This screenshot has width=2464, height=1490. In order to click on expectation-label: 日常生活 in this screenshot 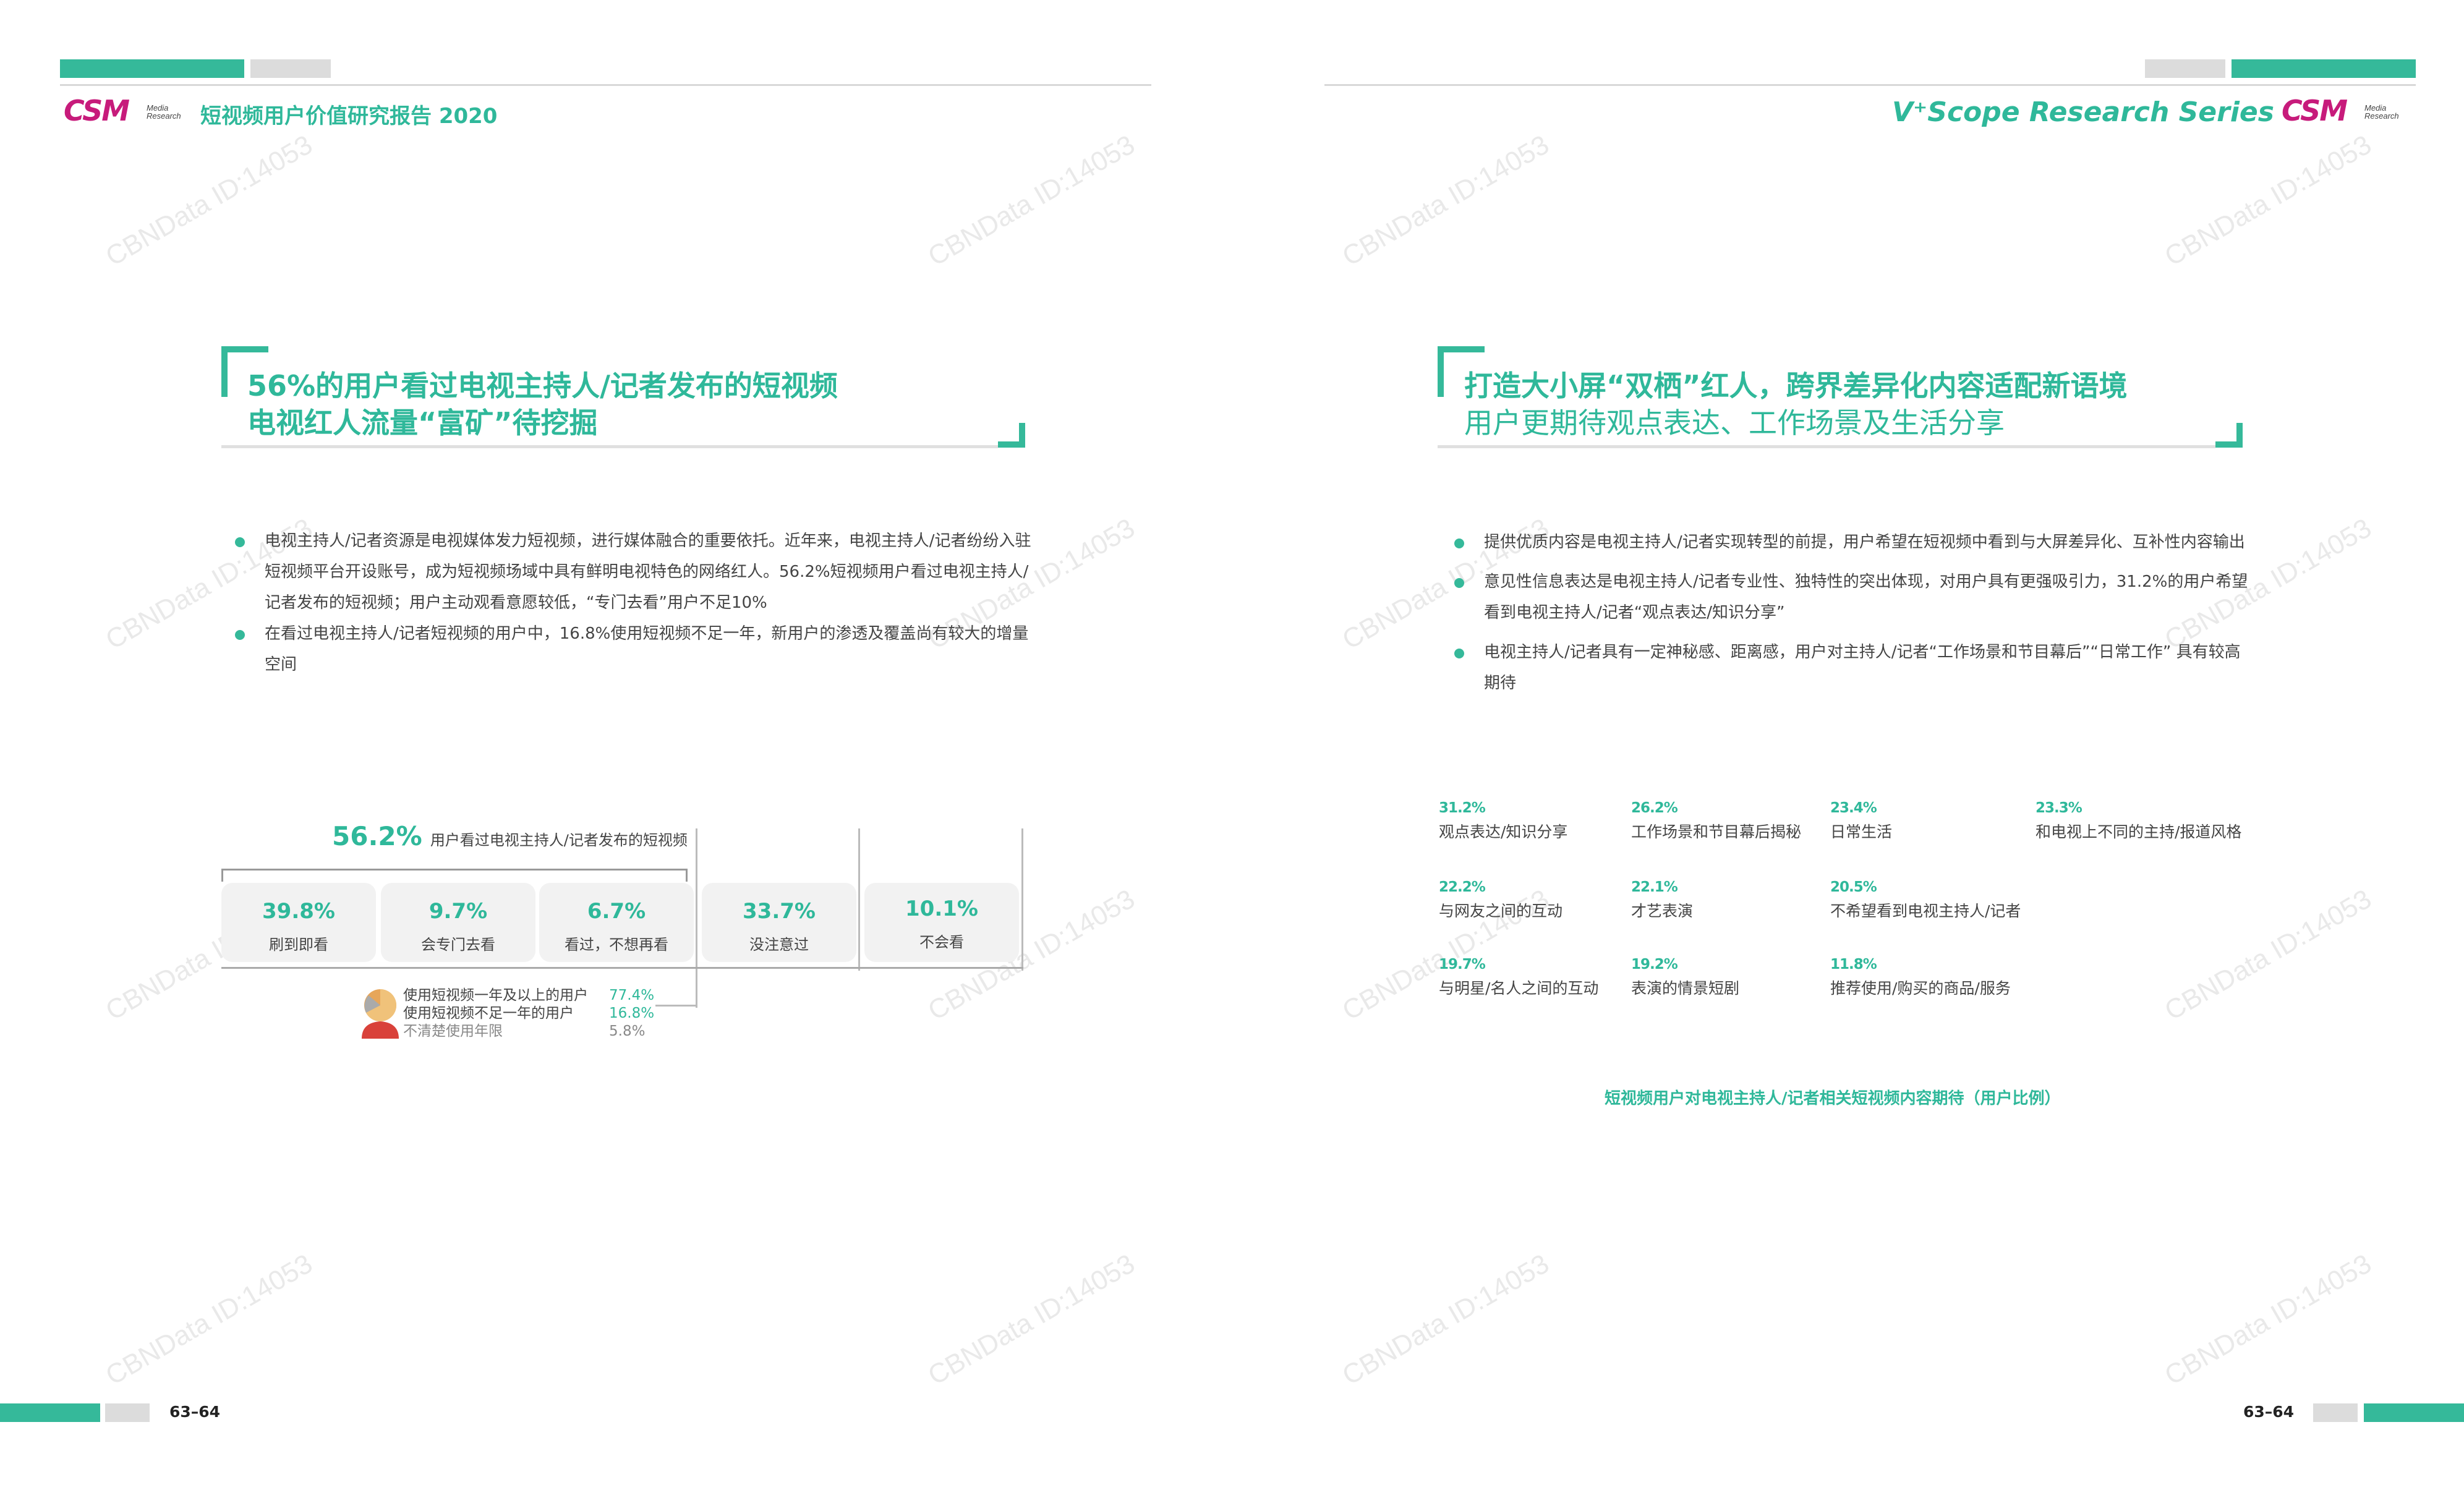, I will do `click(1861, 832)`.